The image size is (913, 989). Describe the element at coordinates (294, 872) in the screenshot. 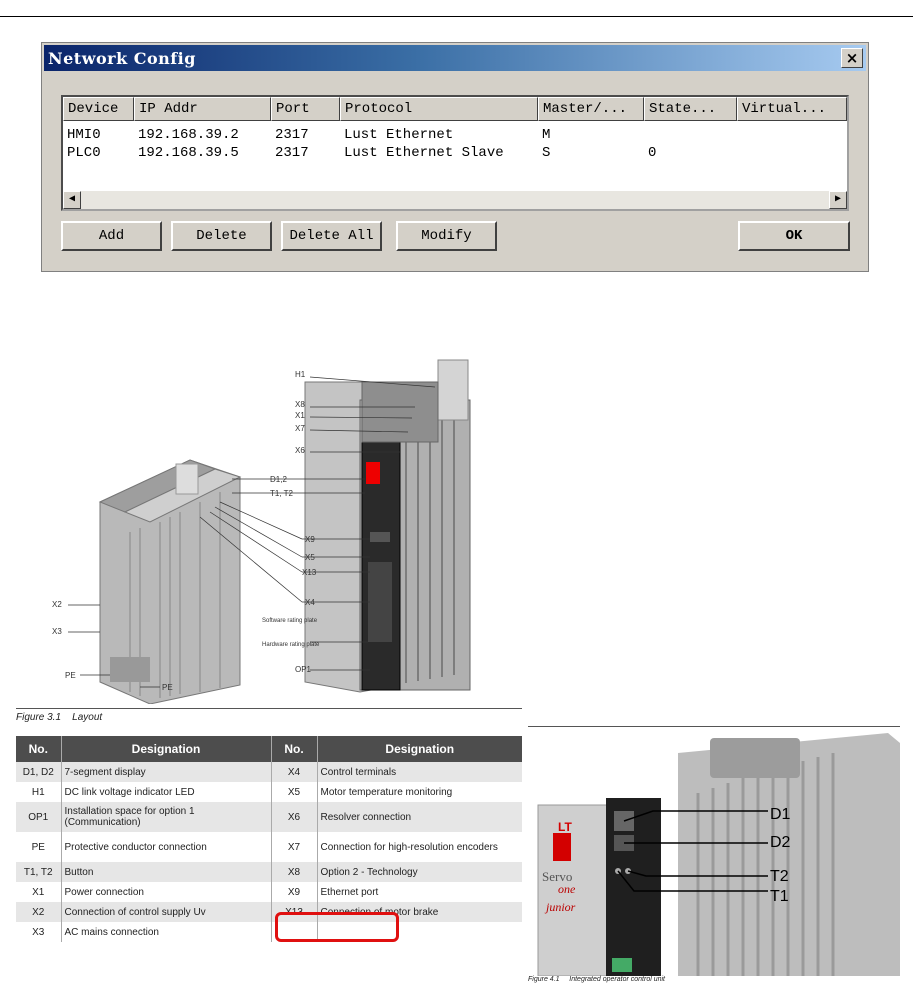

I see `cell-no: X8` at that location.